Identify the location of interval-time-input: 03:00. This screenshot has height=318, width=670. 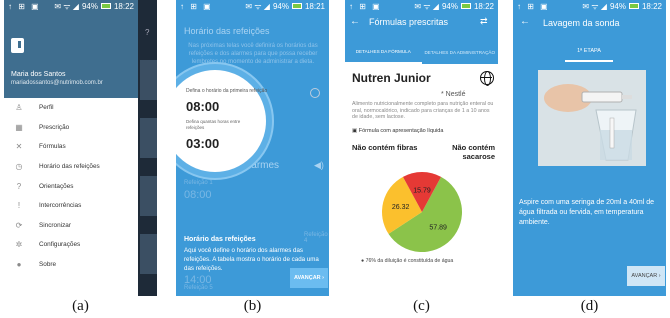
(202, 143).